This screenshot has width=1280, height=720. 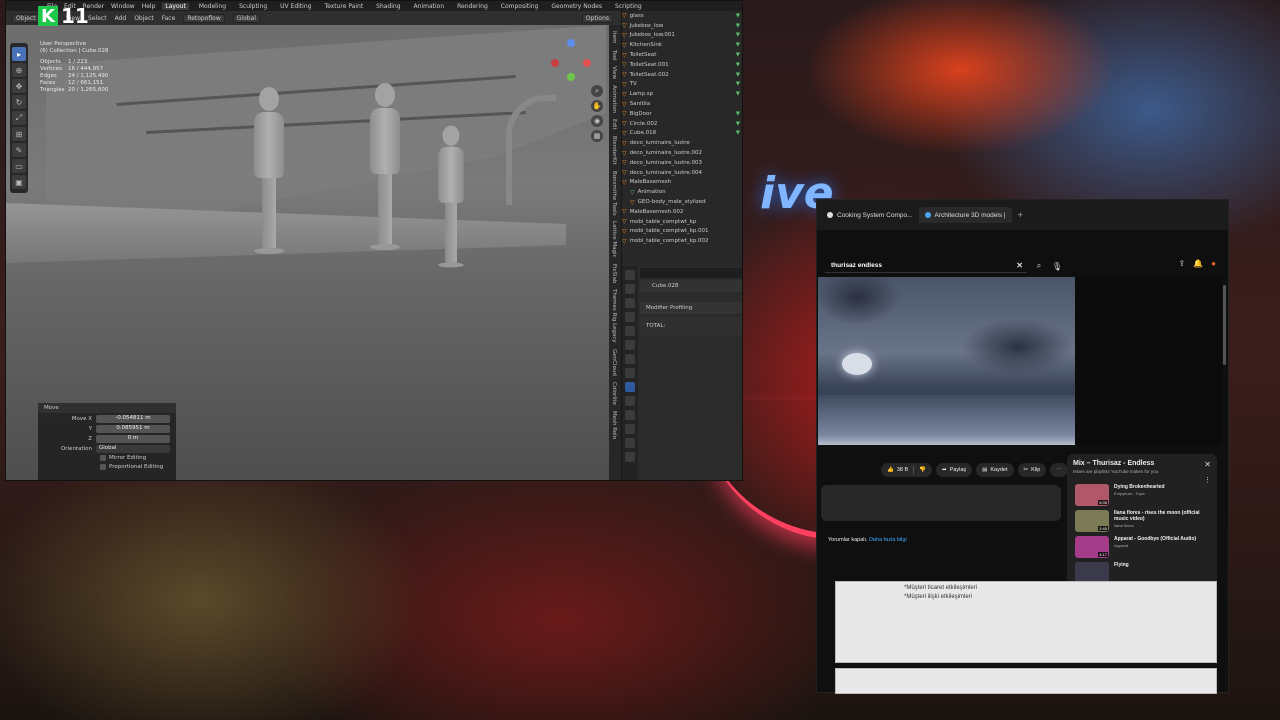 I want to click on more-vert-icon: ⋮, so click(x=1207, y=480).